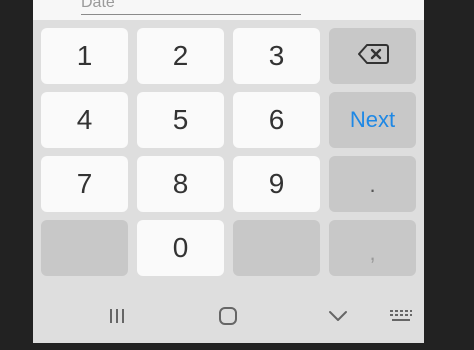 This screenshot has width=474, height=350. Describe the element at coordinates (84, 248) in the screenshot. I see `blank-key-left` at that location.